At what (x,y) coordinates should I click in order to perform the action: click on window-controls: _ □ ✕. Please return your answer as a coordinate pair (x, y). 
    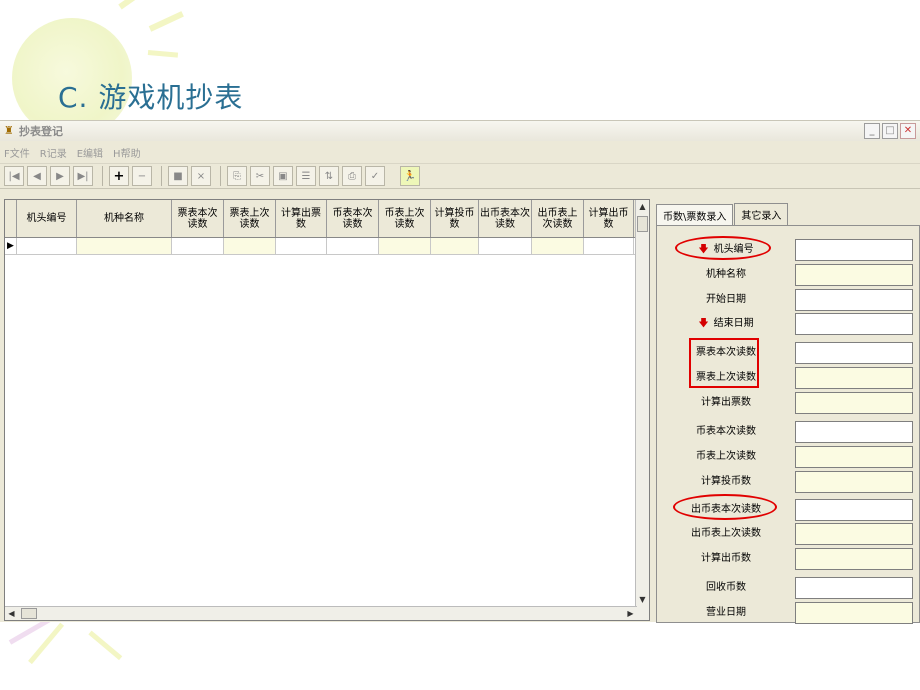
    Looking at the image, I should click on (890, 131).